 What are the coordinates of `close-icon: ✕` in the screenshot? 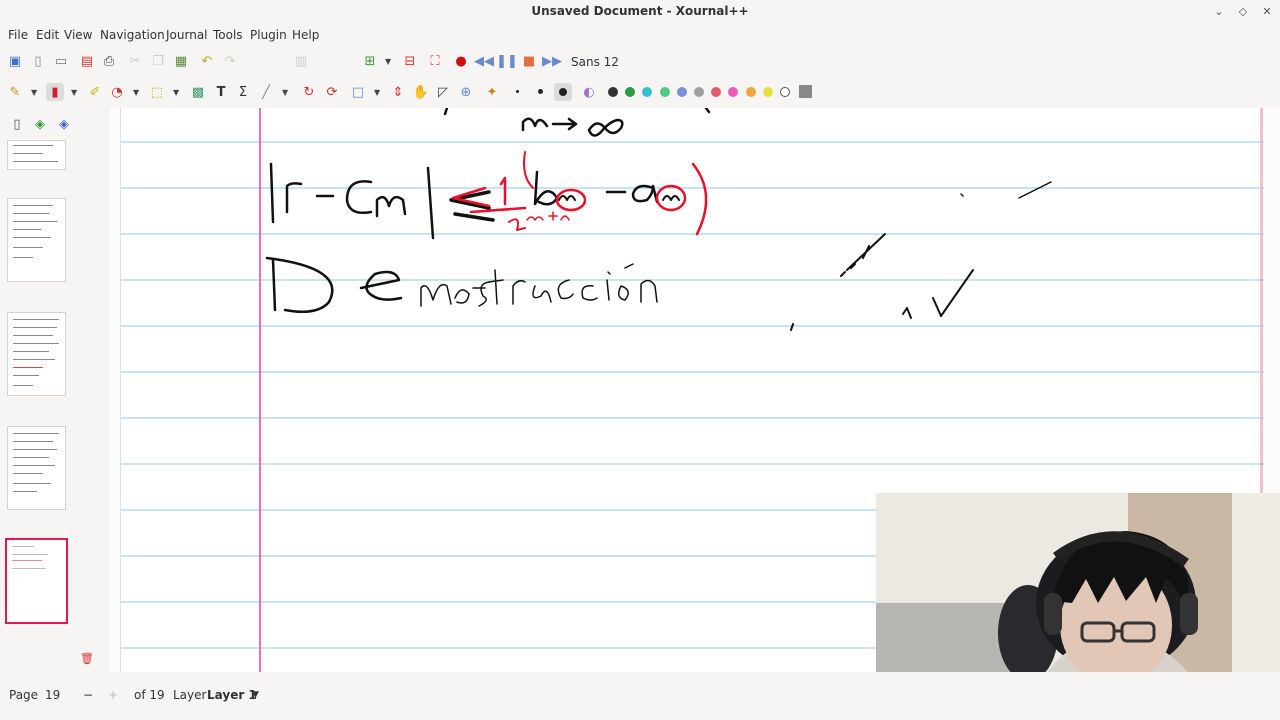 It's located at (1267, 12).